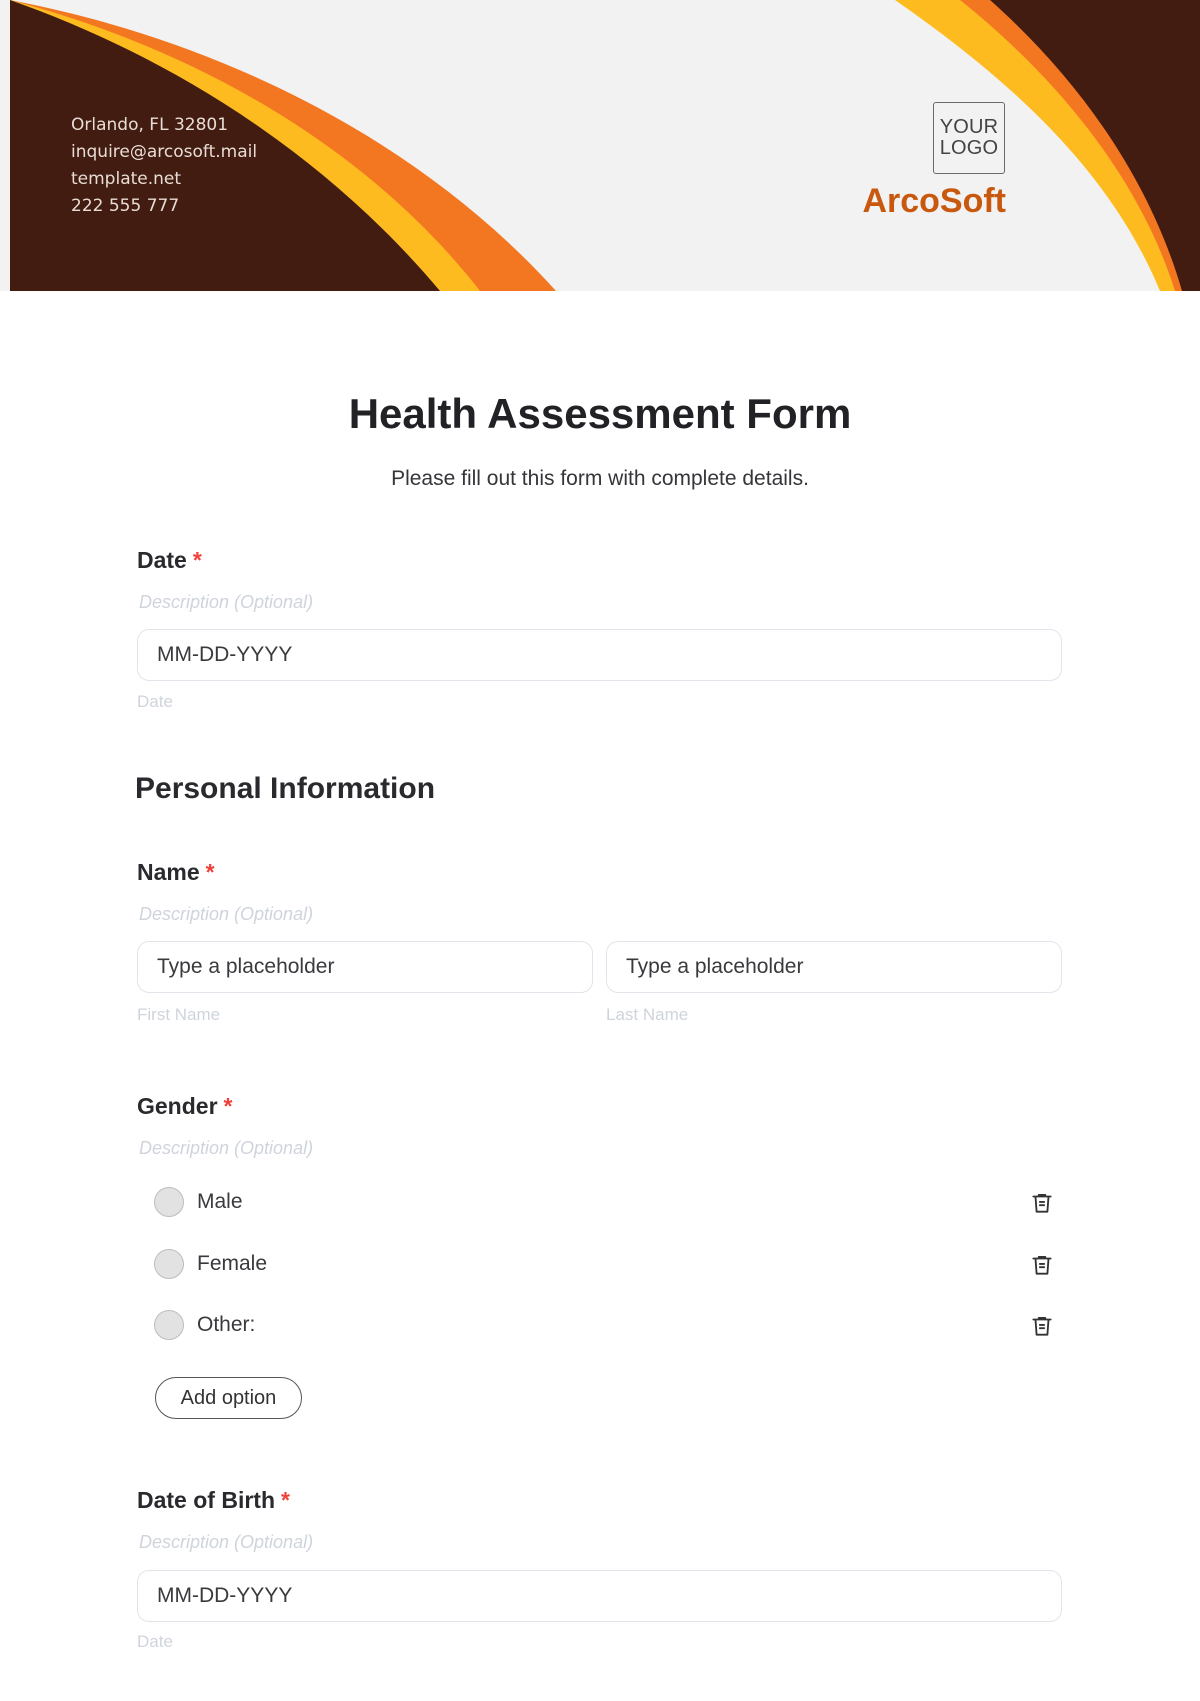  I want to click on dob-label: Date of Birth *, so click(213, 1500).